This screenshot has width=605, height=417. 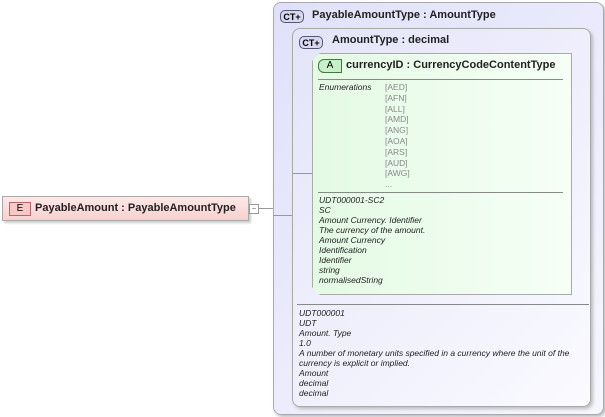 I want to click on annotation-line: Identification, so click(x=343, y=250).